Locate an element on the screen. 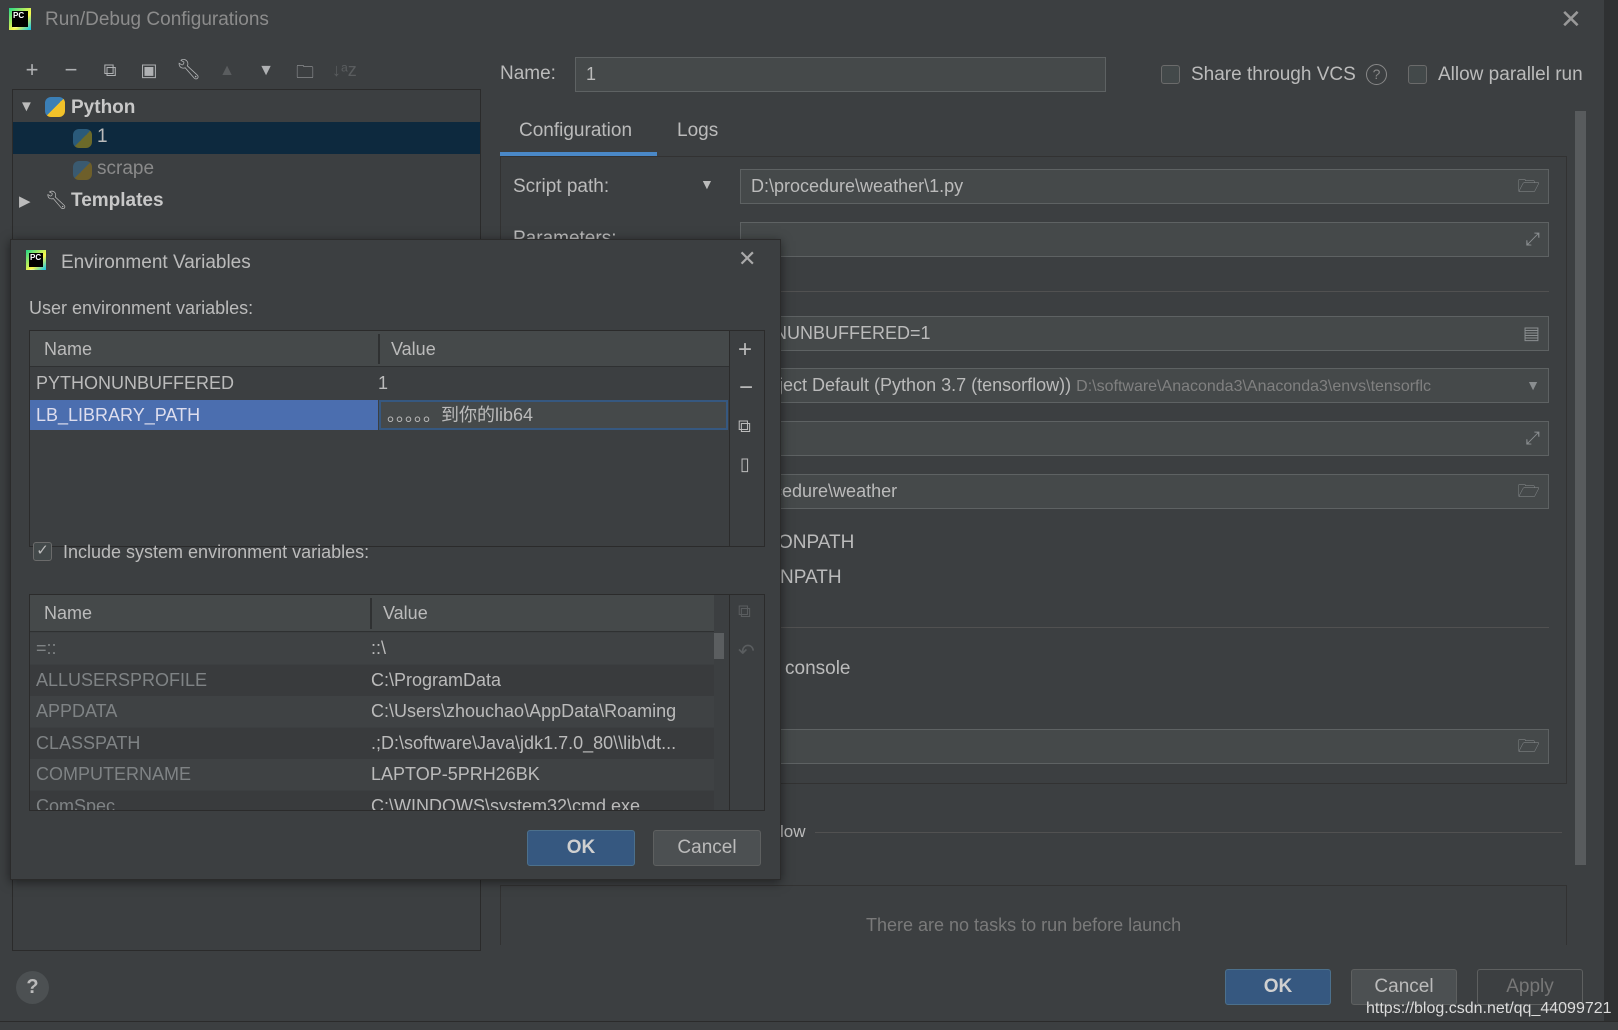  table-row: APPDATA C:\Users\zhouchao\AppData\Roaming is located at coordinates (372, 711).